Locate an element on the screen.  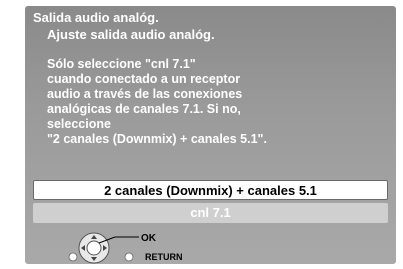
message-line: cuando conectado a un receptor is located at coordinates (144, 79).